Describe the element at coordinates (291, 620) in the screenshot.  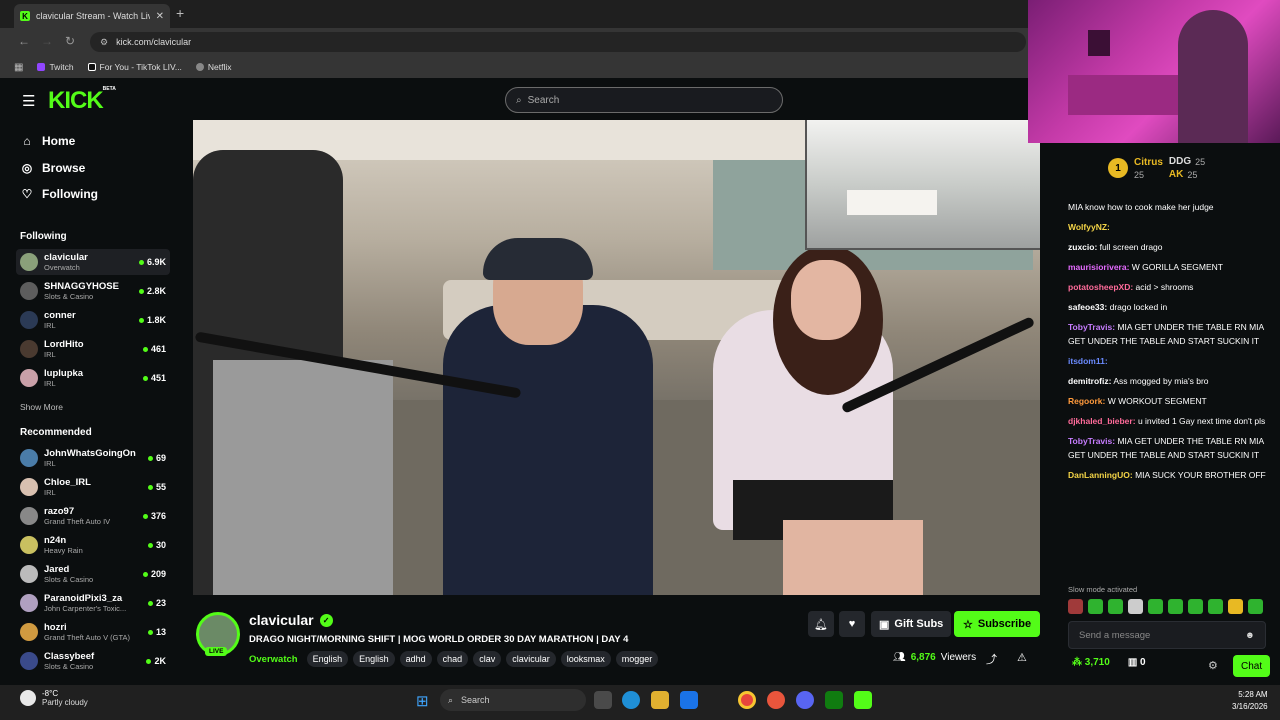
I see `streamer-name: clavicular ✓` at that location.